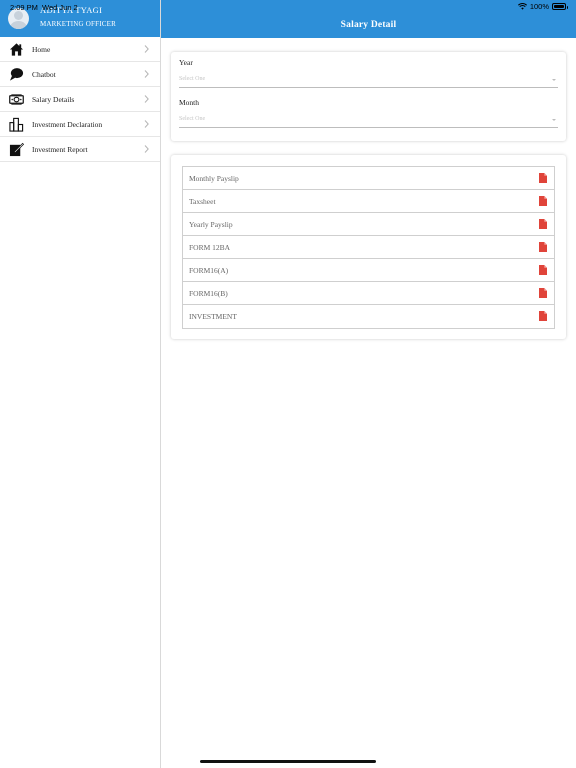 Image resolution: width=576 pixels, height=768 pixels. Describe the element at coordinates (288, 761) in the screenshot. I see `home-indicator` at that location.